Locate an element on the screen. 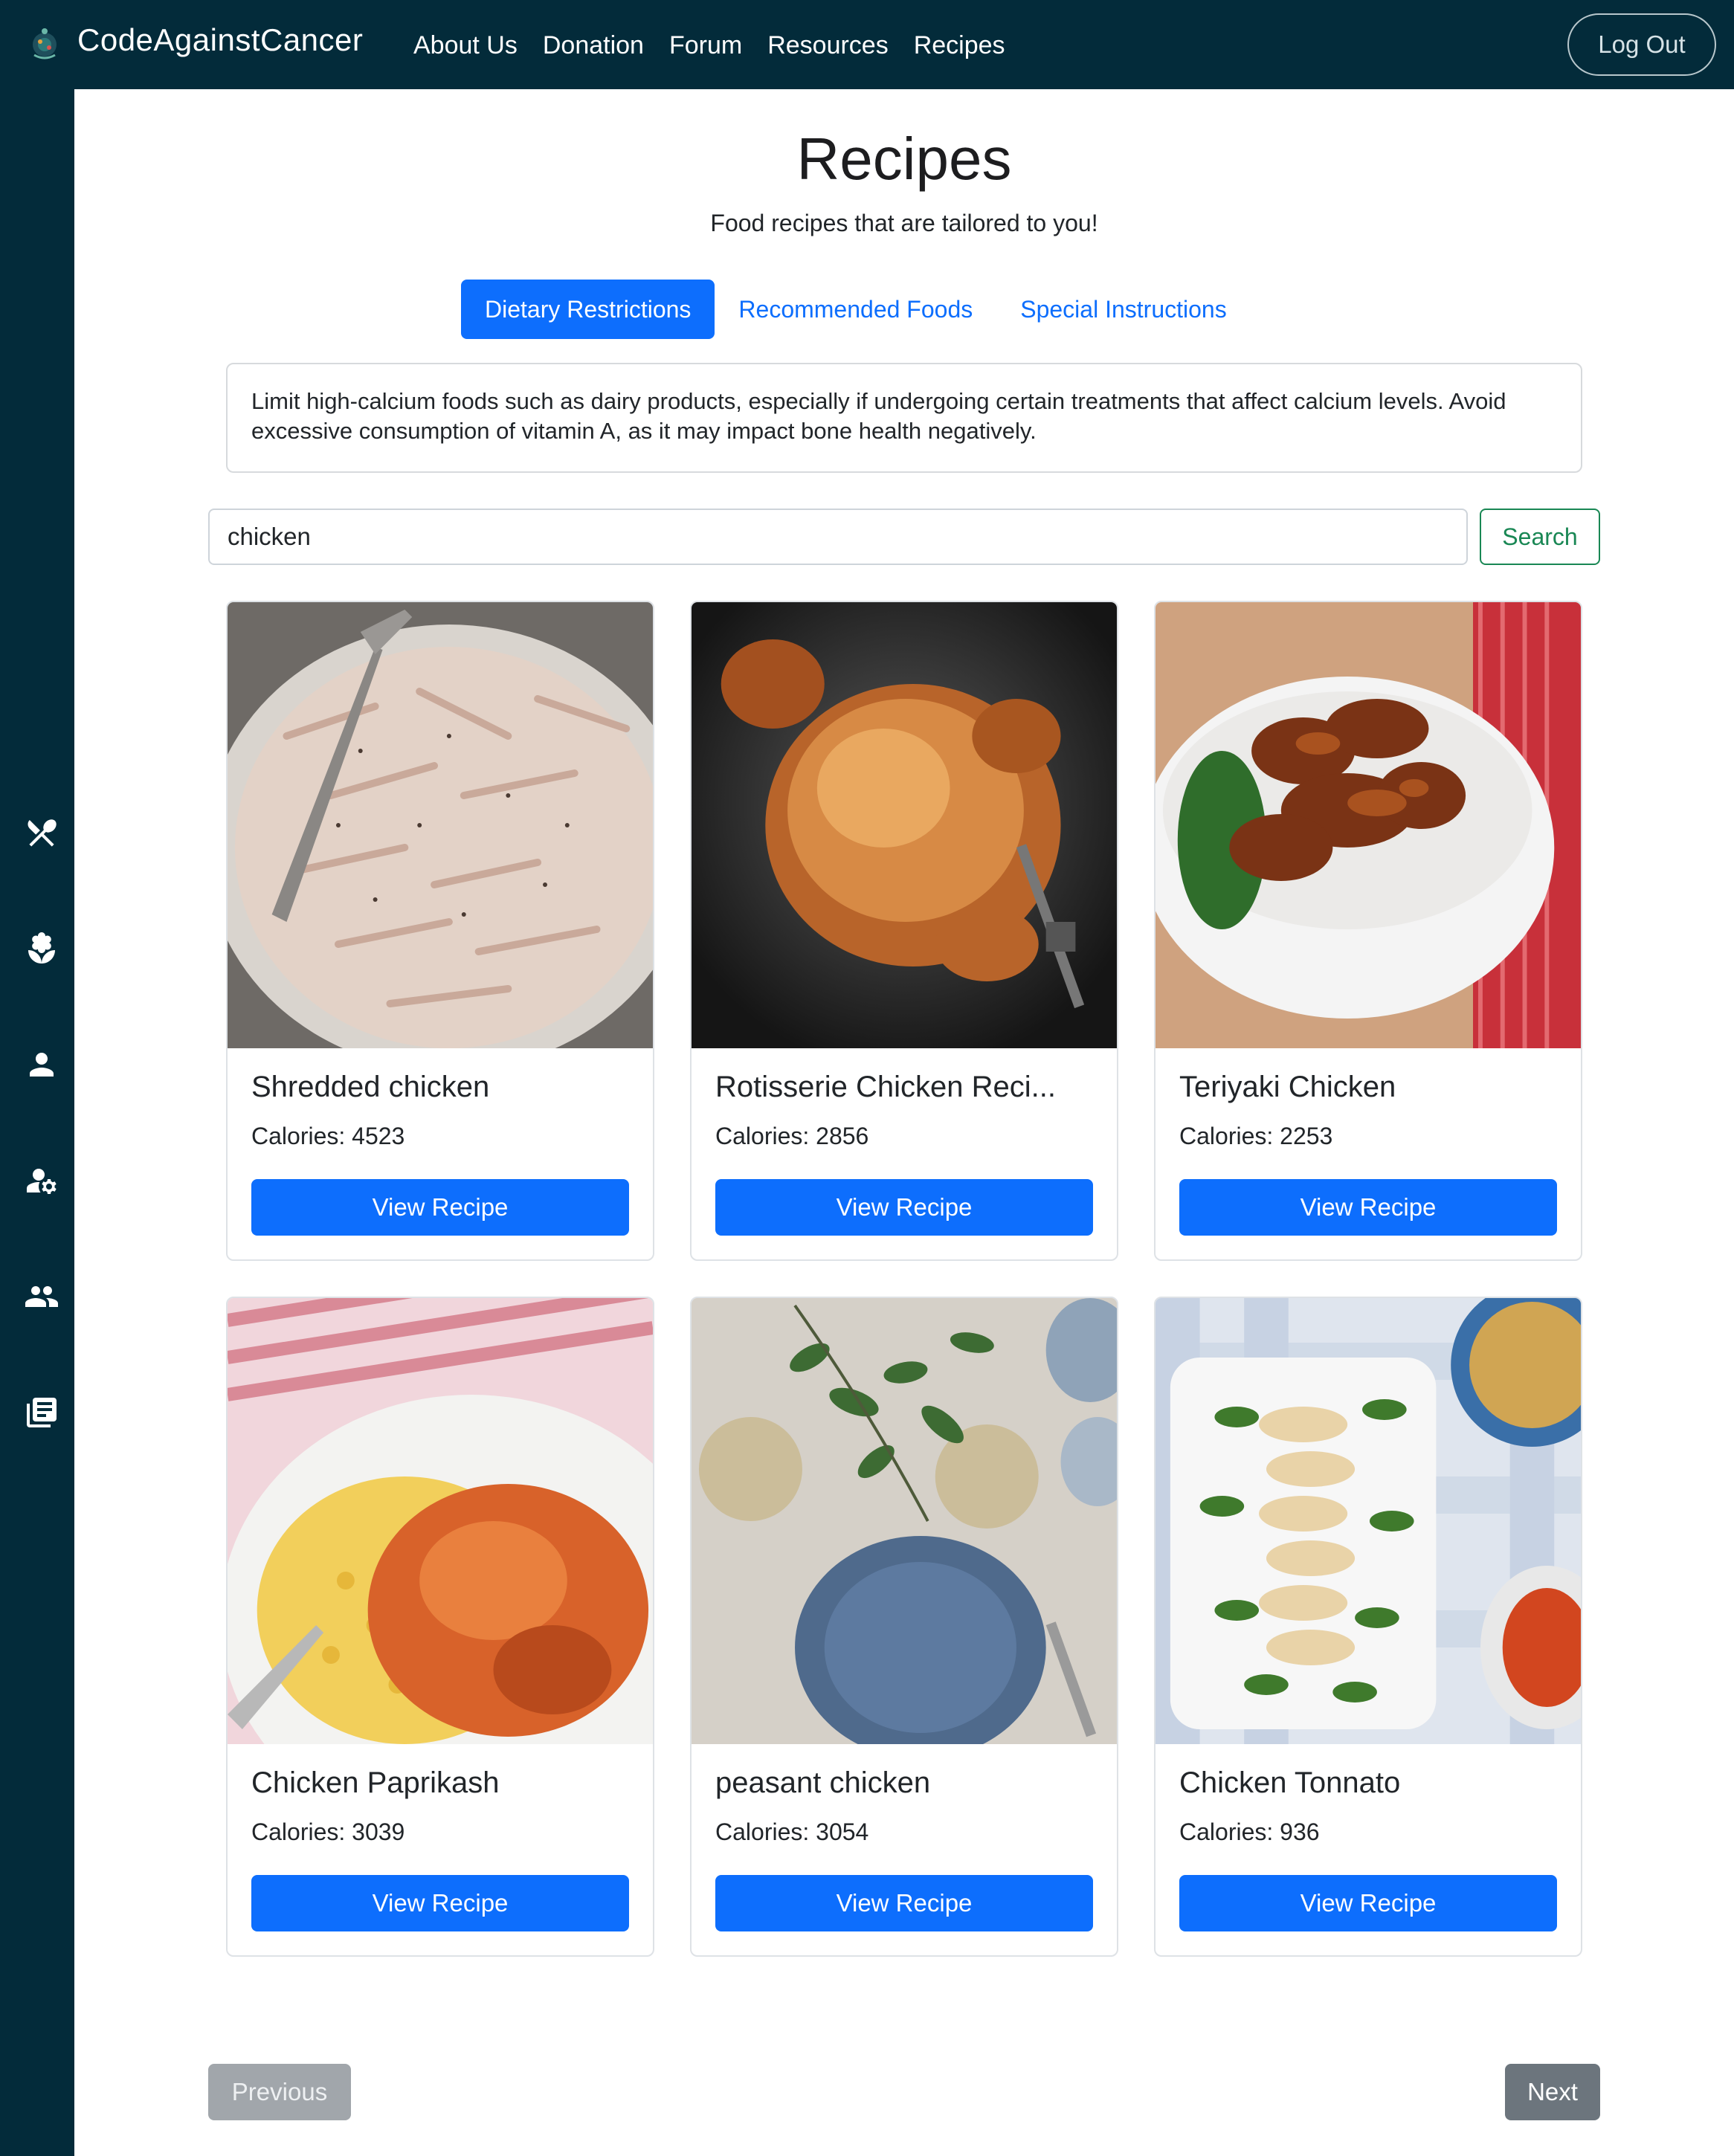  recipe-calories: Calories: 2856 is located at coordinates (792, 1136).